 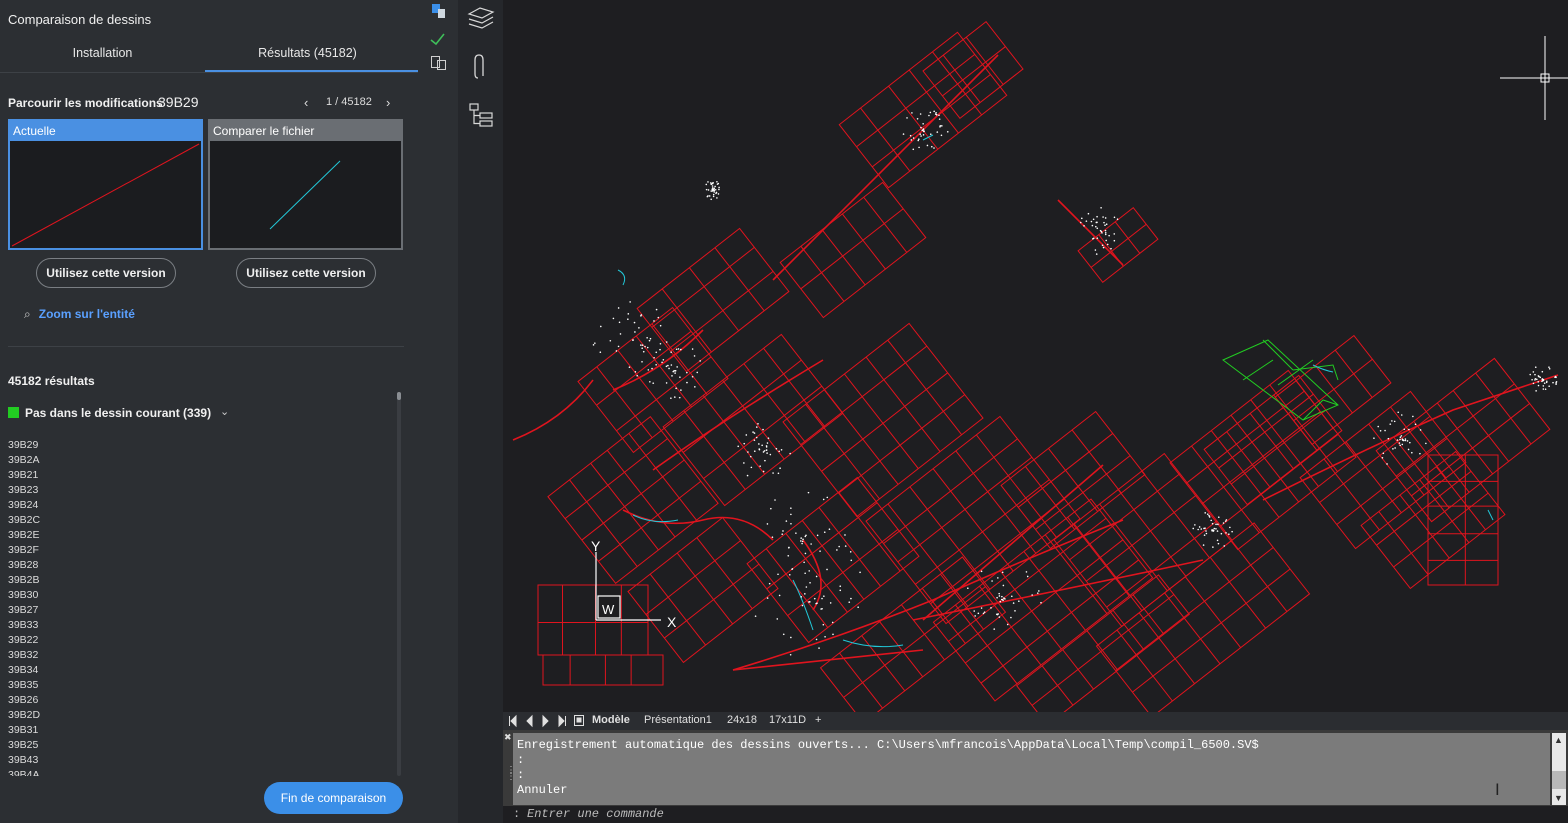 What do you see at coordinates (198, 760) in the screenshot?
I see `list-item: 39B43` at bounding box center [198, 760].